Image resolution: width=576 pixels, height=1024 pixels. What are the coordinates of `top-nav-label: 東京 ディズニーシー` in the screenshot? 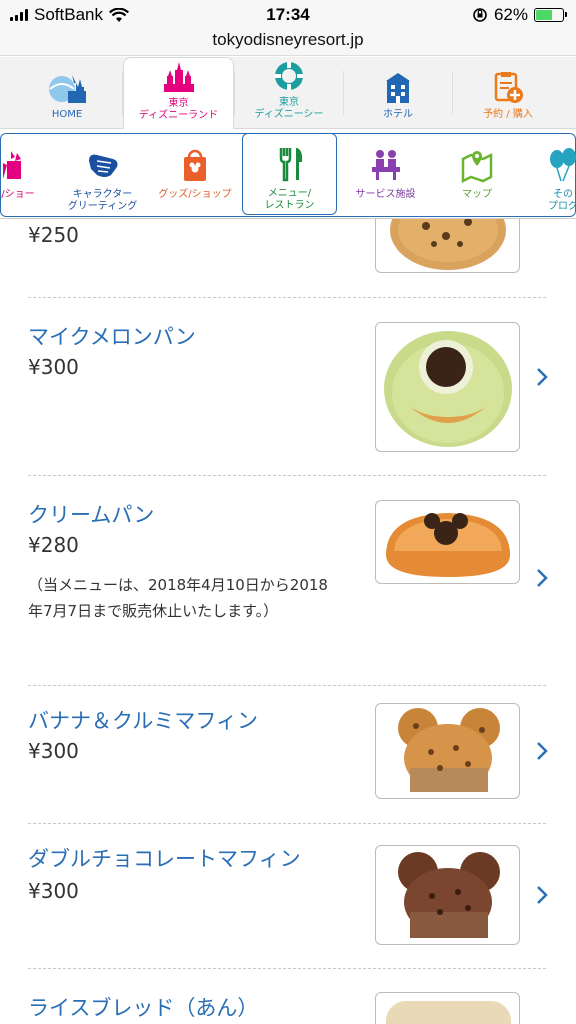 It's located at (289, 108).